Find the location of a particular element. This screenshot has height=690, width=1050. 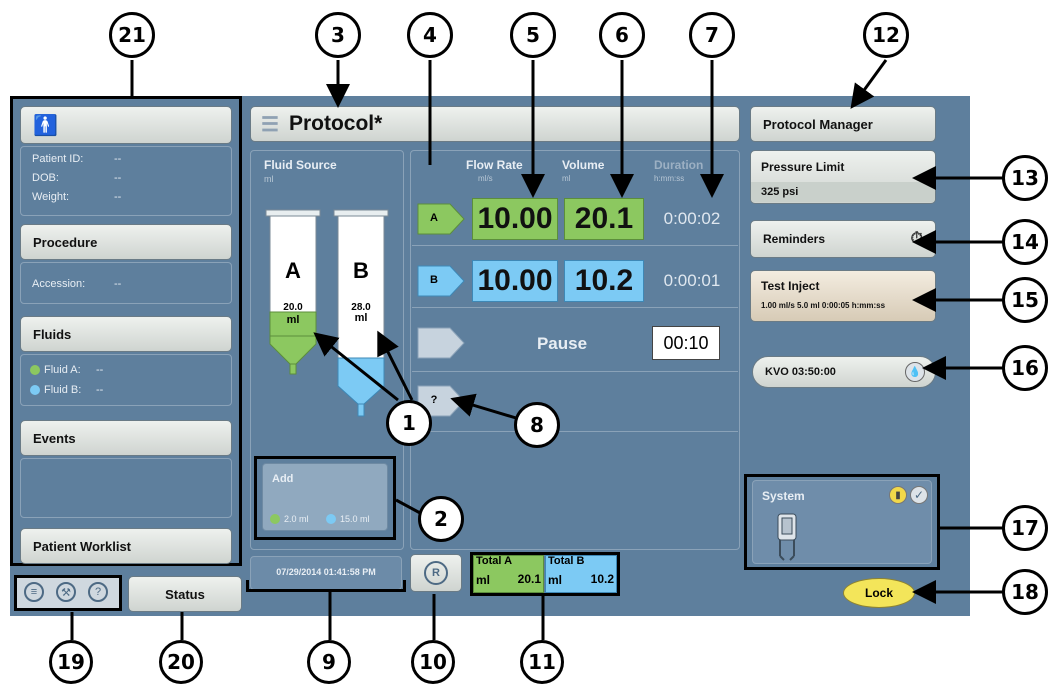

callout-6: 6 is located at coordinates (622, 35).